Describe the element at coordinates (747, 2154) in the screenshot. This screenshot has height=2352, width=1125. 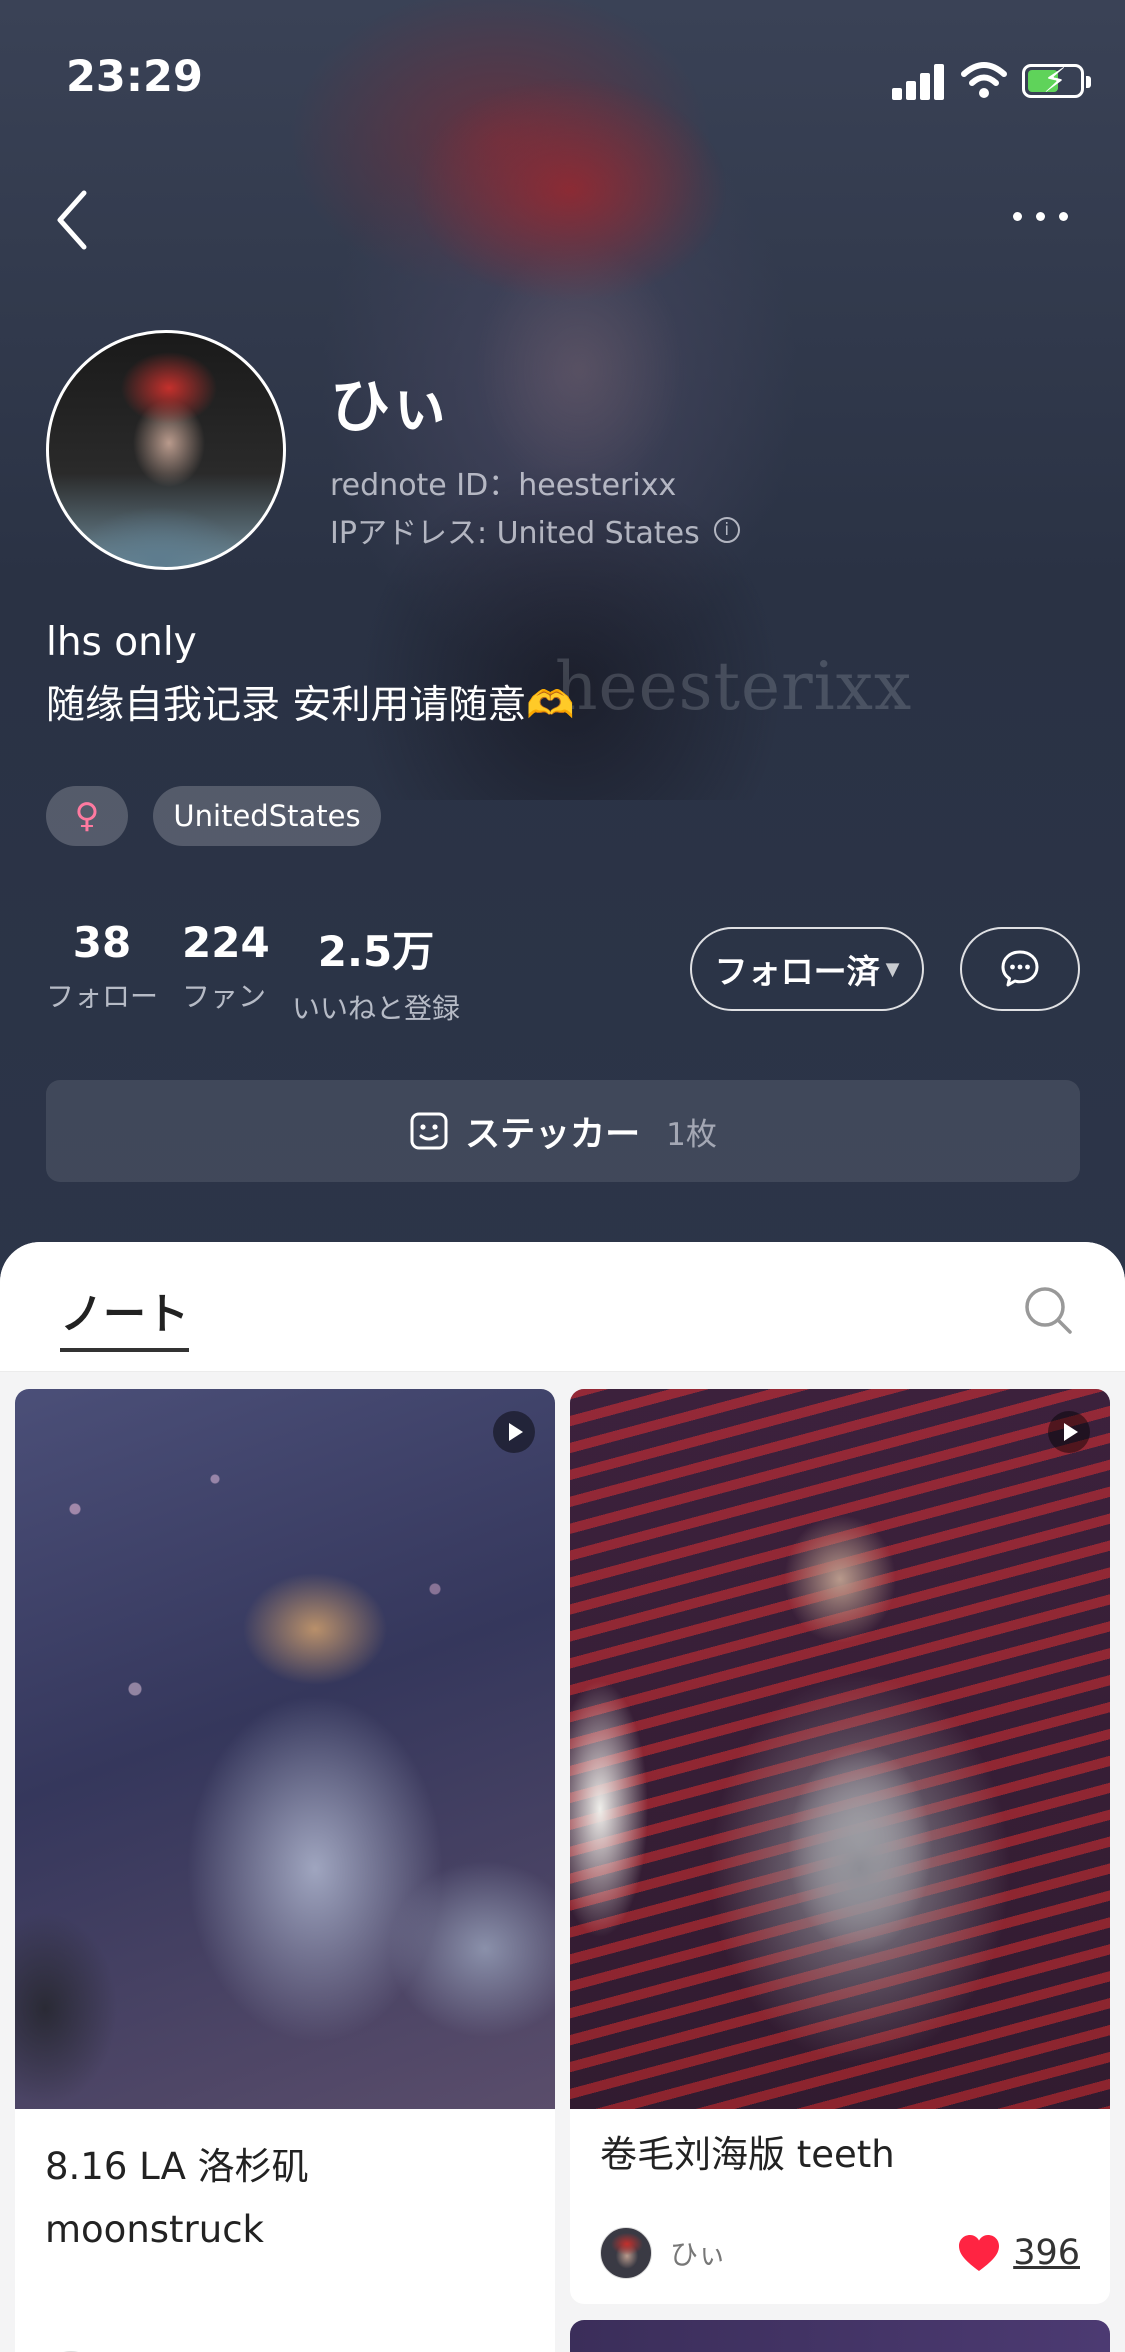
I see `note-title: 卷毛刘海版 teeth` at that location.